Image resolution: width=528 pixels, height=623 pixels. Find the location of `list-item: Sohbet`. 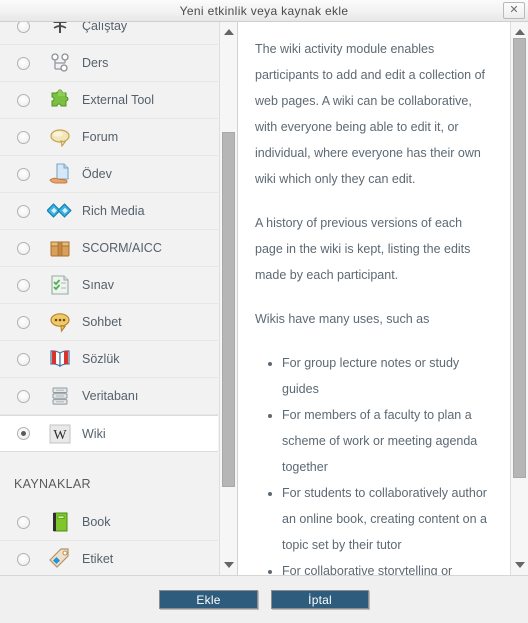

list-item: Sohbet is located at coordinates (109, 322).